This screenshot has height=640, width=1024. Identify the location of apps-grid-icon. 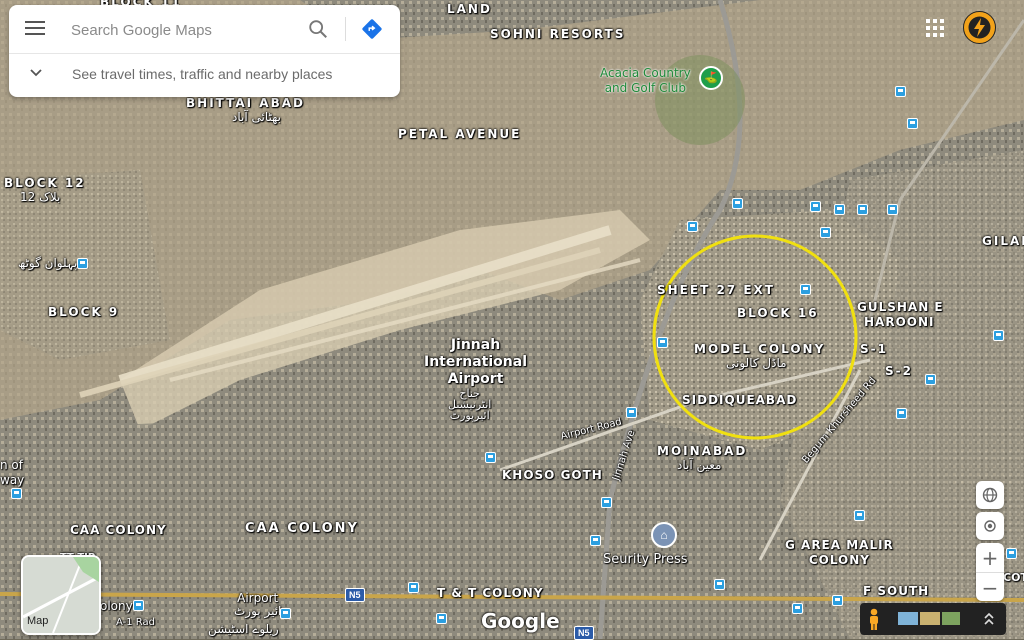
(935, 28).